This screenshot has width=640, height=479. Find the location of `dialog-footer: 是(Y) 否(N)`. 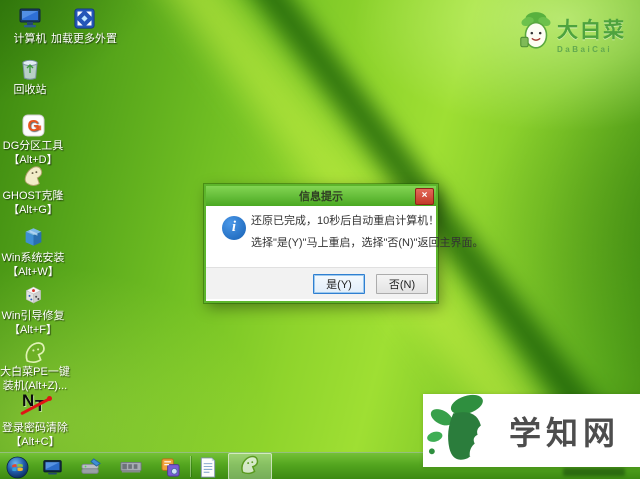

dialog-footer: 是(Y) 否(N) is located at coordinates (321, 283).